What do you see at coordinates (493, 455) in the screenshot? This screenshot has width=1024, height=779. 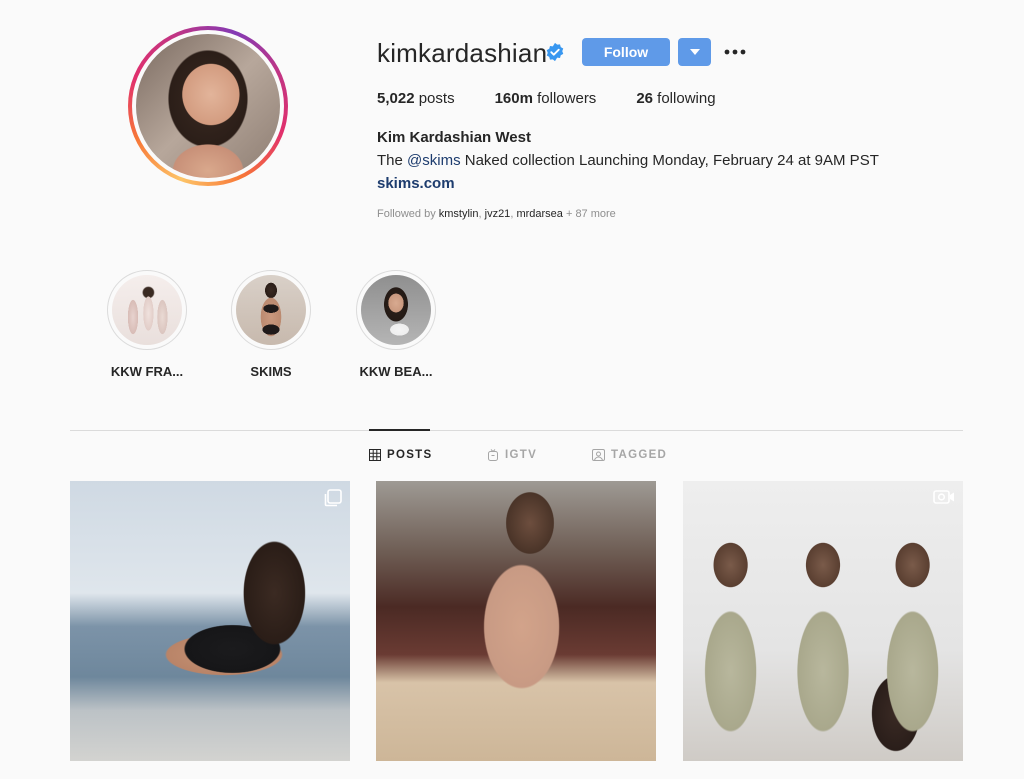 I see `igtv-icon` at bounding box center [493, 455].